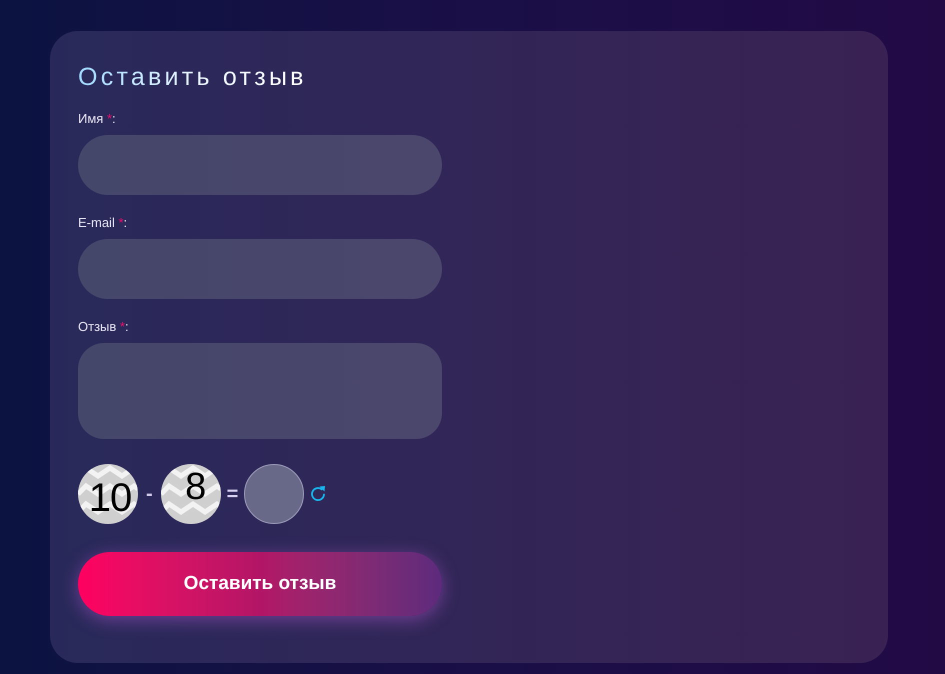 Image resolution: width=945 pixels, height=674 pixels. I want to click on field-label: Отзыв *:, so click(103, 327).